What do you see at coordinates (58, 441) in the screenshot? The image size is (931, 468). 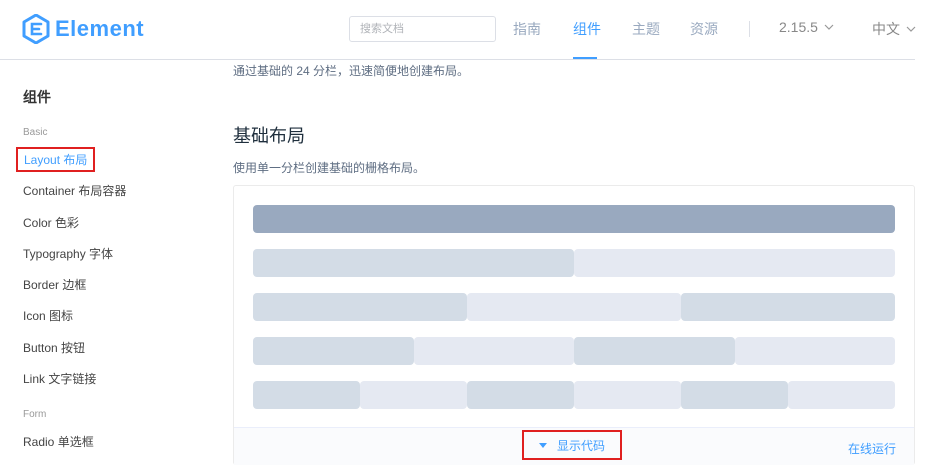 I see `sidebar-item-radio: Radio 单选框` at bounding box center [58, 441].